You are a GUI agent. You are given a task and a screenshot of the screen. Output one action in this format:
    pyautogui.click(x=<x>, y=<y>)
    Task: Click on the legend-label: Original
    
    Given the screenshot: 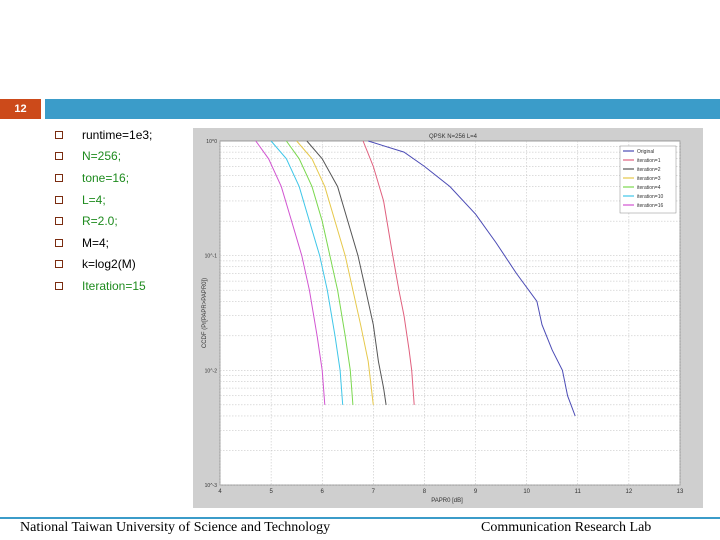 What is the action you would take?
    pyautogui.click(x=645, y=152)
    